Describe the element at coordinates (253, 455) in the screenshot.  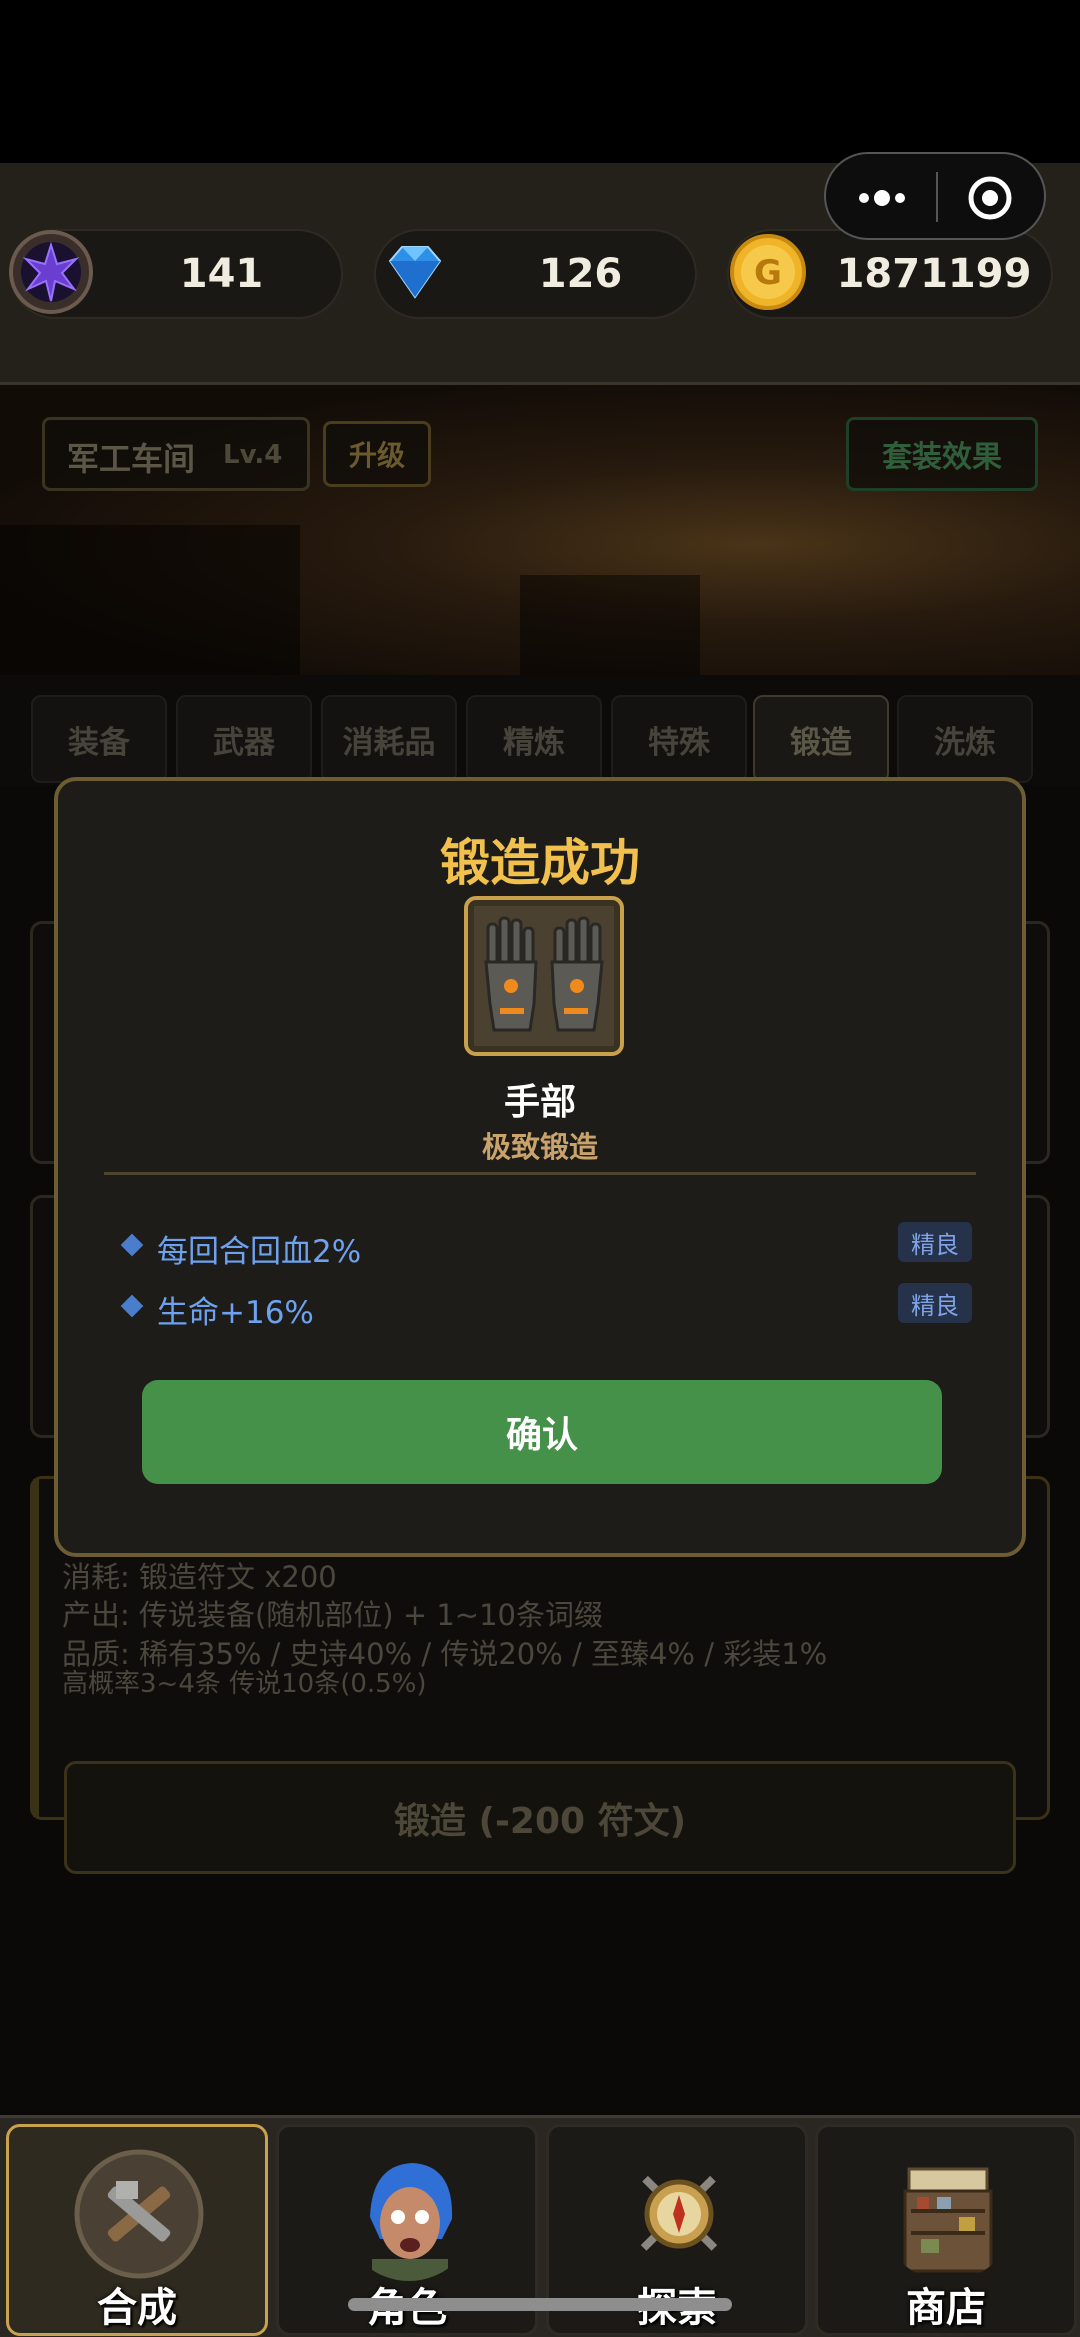
I see `workshop-level: Lv.4` at that location.